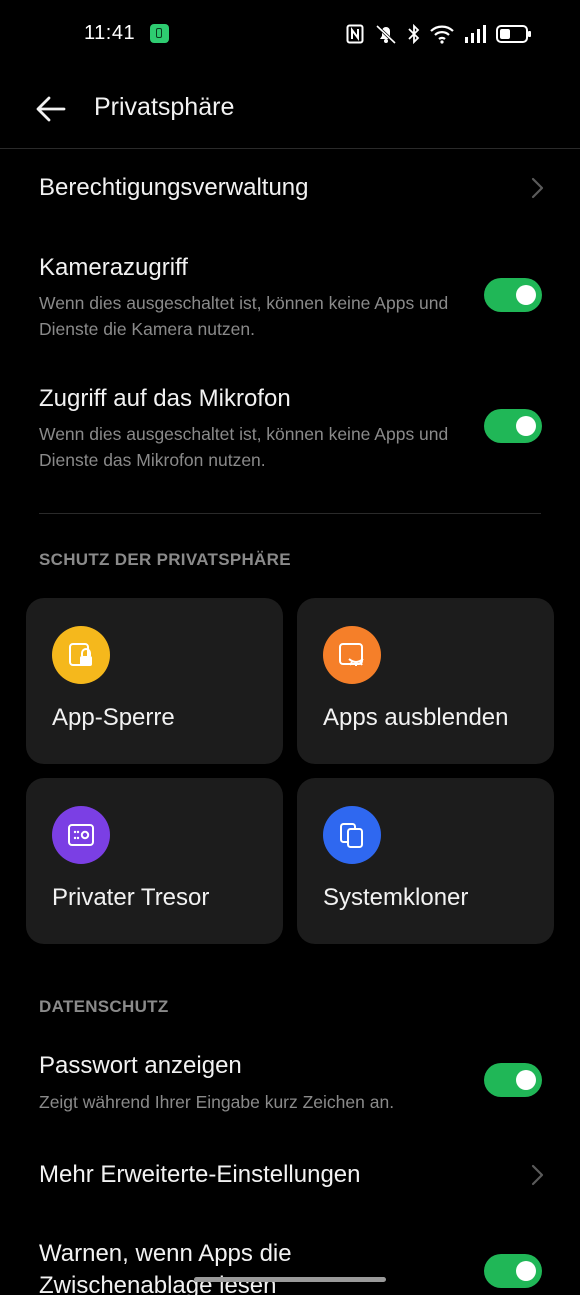 The width and height of the screenshot is (580, 1295). Describe the element at coordinates (396, 897) in the screenshot. I see `system-cloner-label: Systemkloner` at that location.